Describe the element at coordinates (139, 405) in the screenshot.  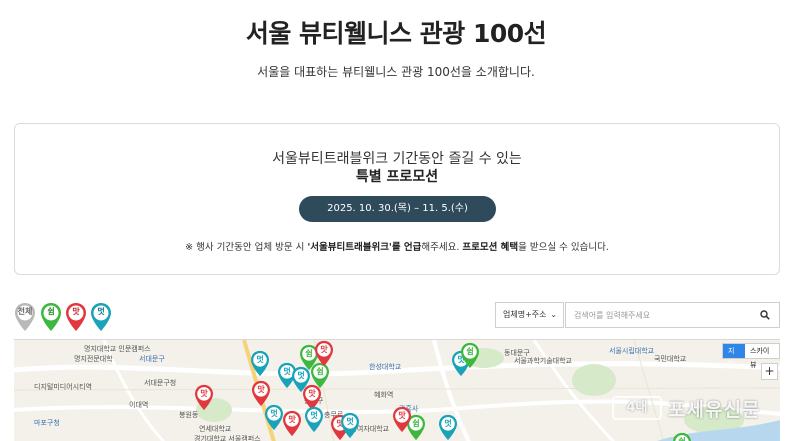
I see `map-place-label: 이대역` at that location.